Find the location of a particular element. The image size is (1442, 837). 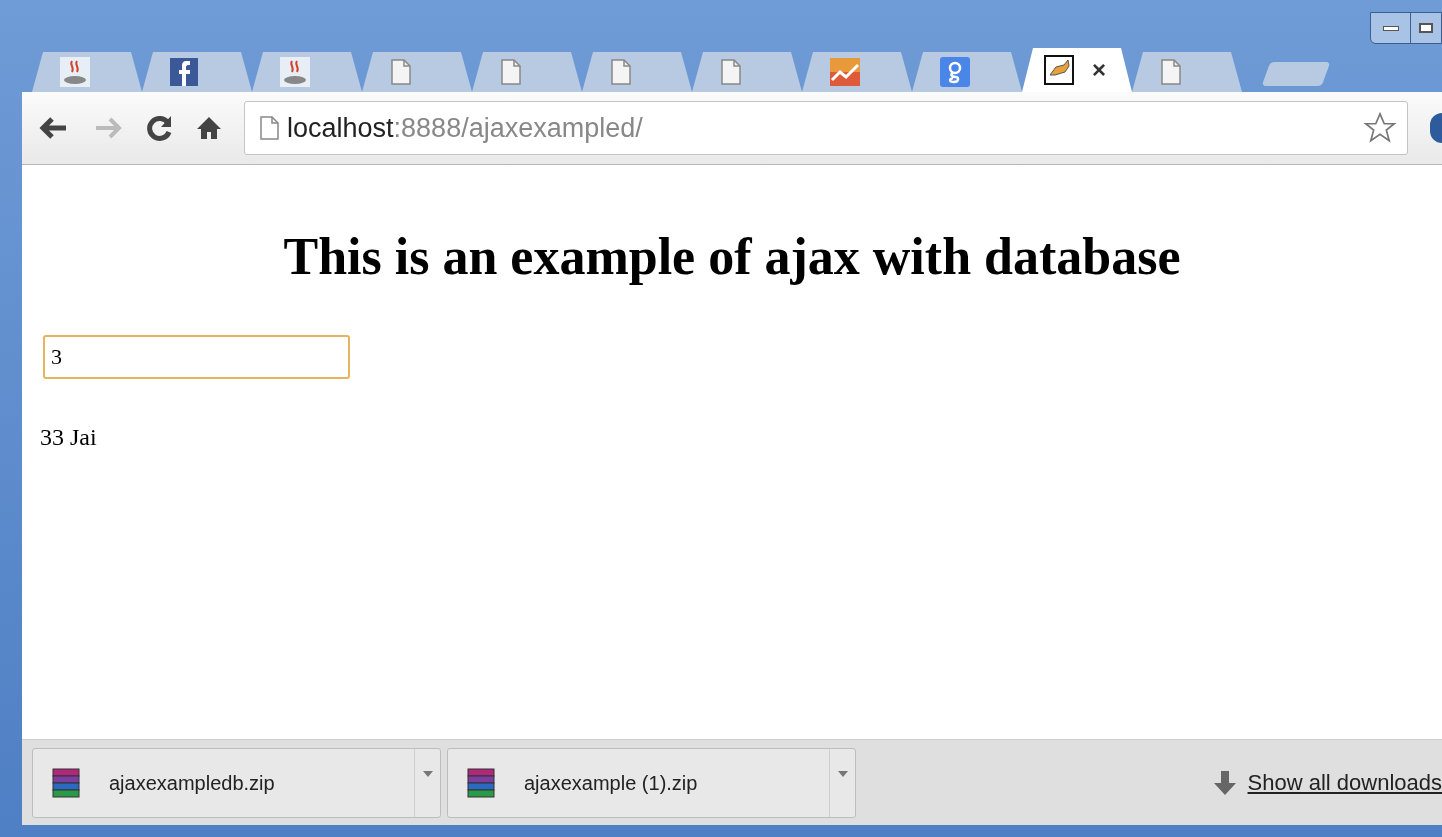

download-item: ajaxexampledb.zip is located at coordinates (236, 782).